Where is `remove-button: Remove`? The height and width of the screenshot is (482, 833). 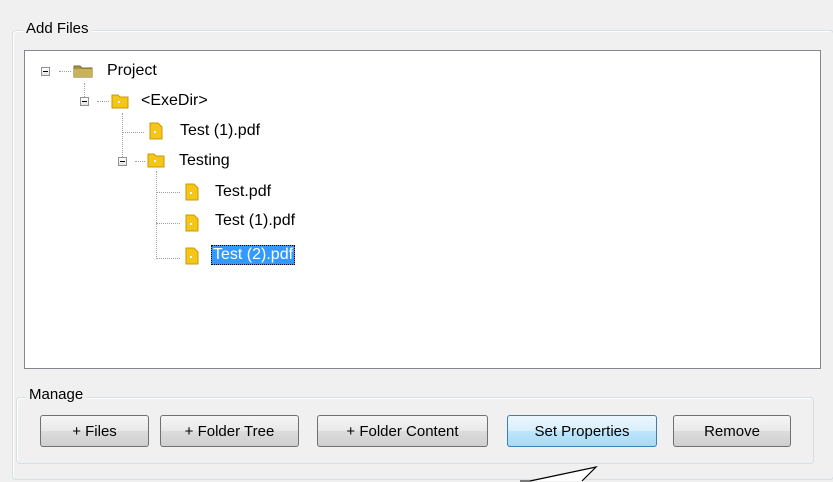 remove-button: Remove is located at coordinates (732, 431).